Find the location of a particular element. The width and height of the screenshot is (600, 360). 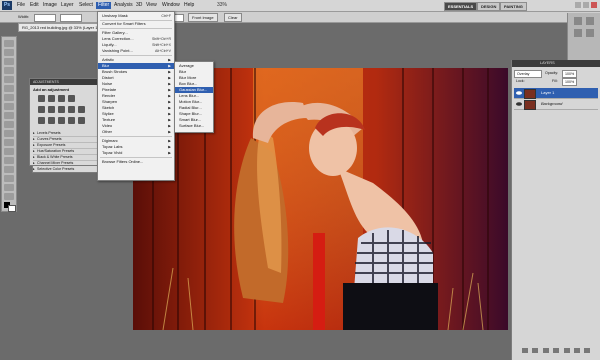

history-panel-icon is located at coordinates (590, 33).